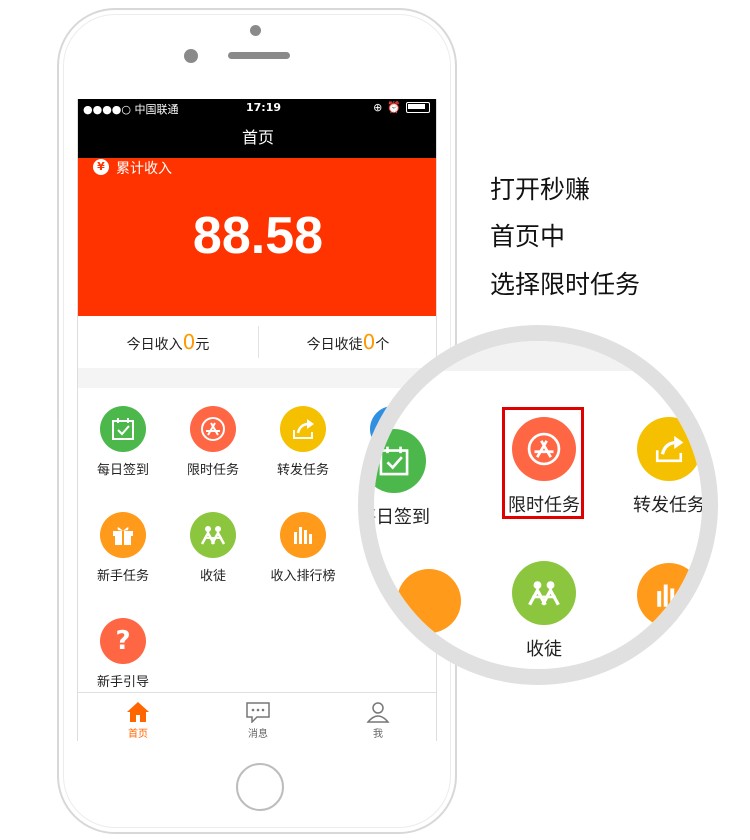 The image size is (750, 840). Describe the element at coordinates (394, 107) in the screenshot. I see `alarm-icon: ⏰` at that location.